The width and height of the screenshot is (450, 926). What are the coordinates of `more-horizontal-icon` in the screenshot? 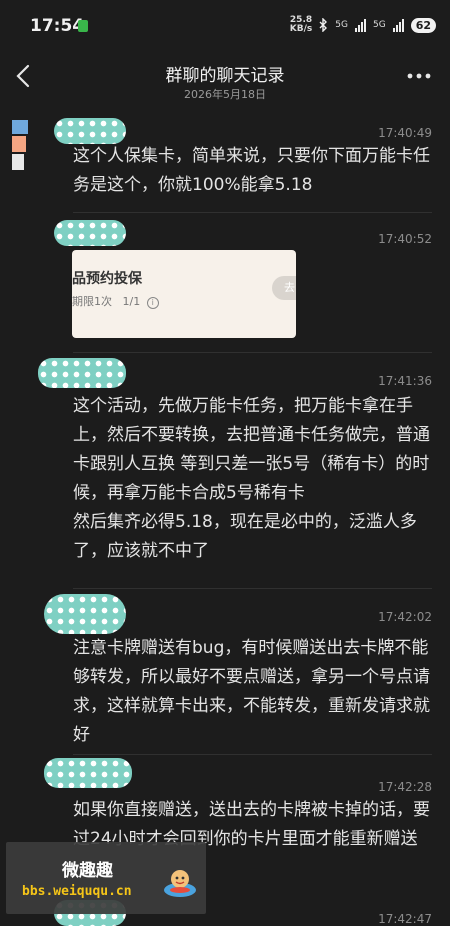 It's located at (419, 76).